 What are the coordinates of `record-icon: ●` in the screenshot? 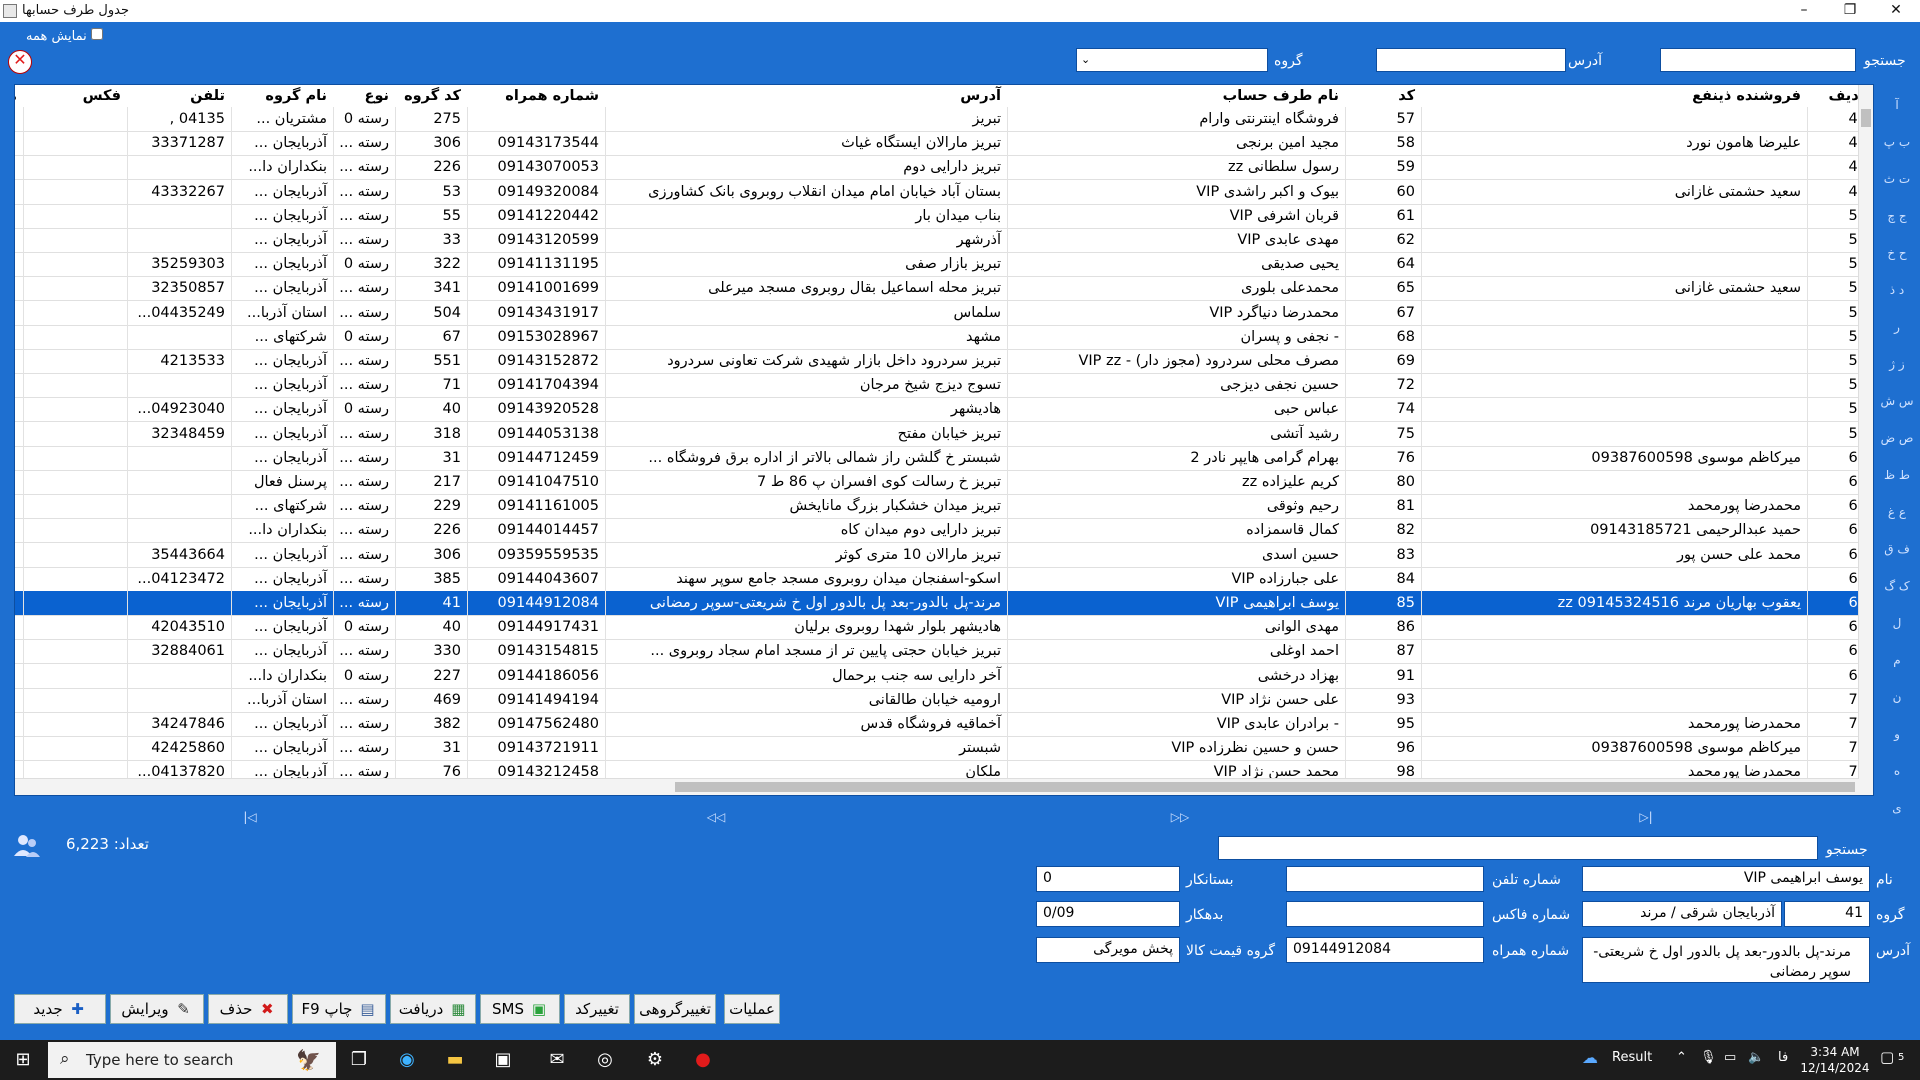 It's located at (703, 1060).